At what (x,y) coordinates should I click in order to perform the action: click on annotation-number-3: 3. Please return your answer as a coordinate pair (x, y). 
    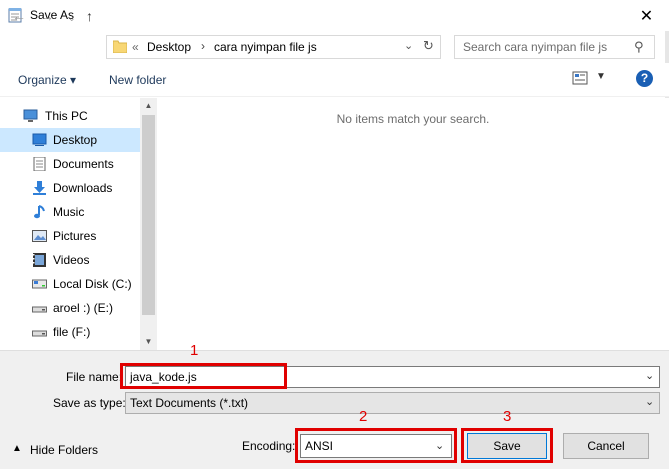
    Looking at the image, I should click on (507, 416).